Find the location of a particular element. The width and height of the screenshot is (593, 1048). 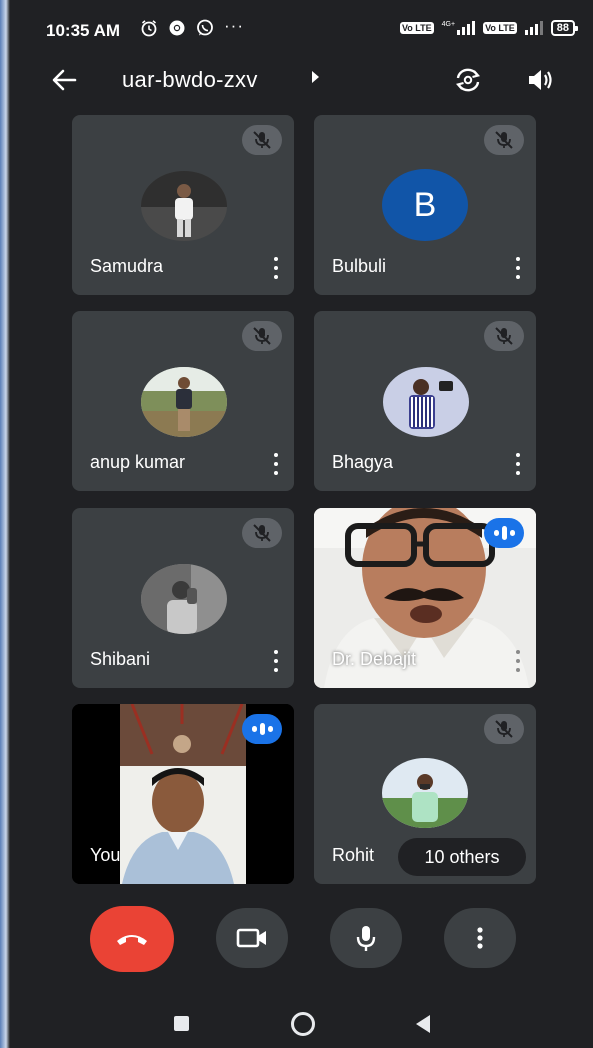

volte-badge: Vo LTE is located at coordinates (416, 28).